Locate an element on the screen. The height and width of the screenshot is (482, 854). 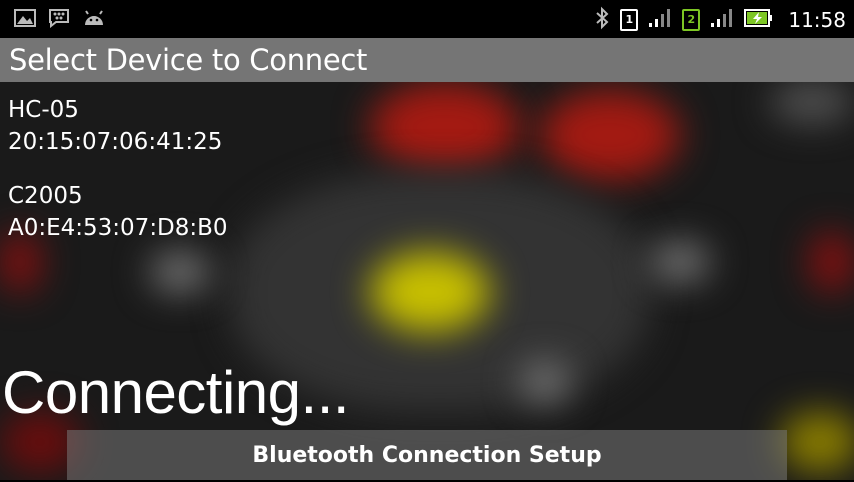
bottom-bar: Bluetooth Connection Setup is located at coordinates (427, 455).